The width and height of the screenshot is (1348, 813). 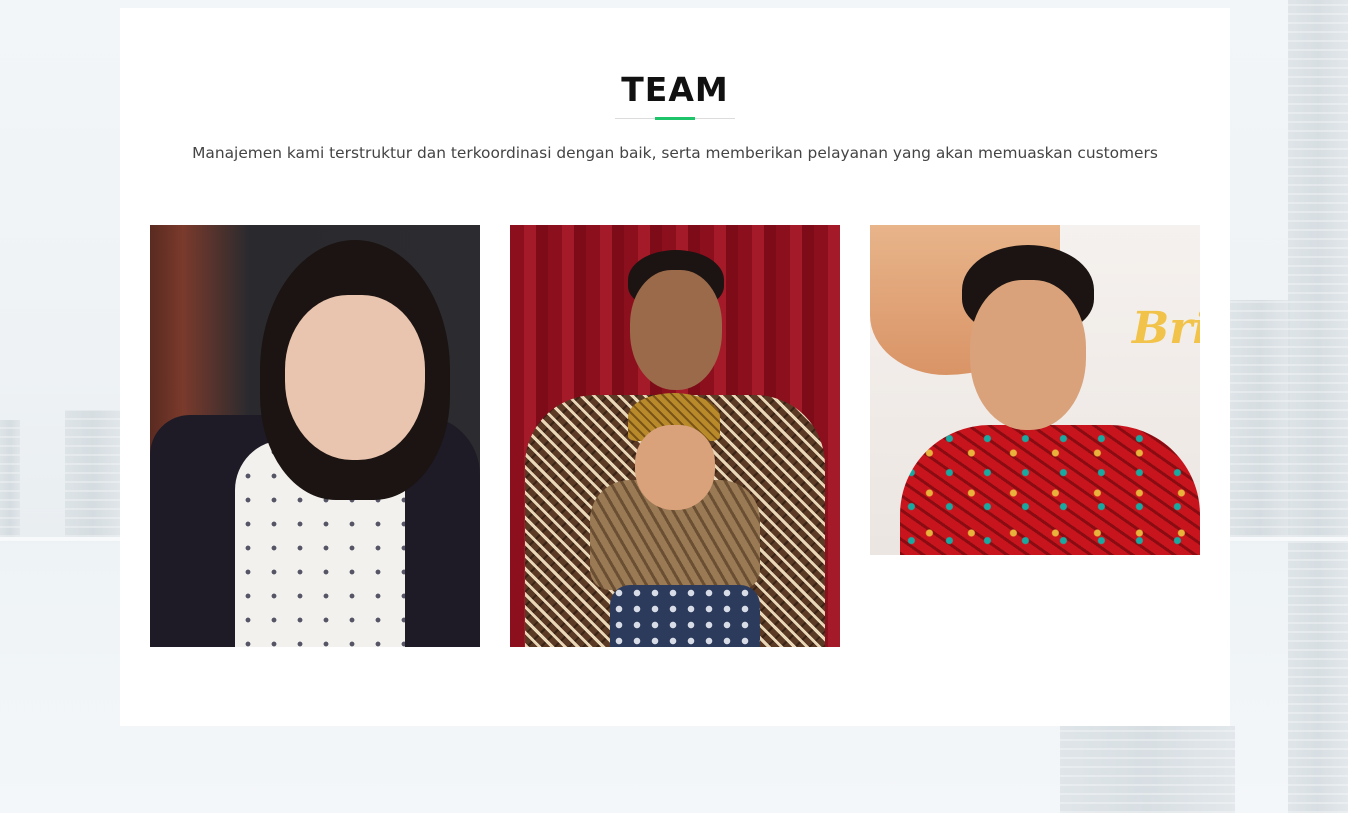 What do you see at coordinates (675, 89) in the screenshot?
I see `section-title: TEAM` at bounding box center [675, 89].